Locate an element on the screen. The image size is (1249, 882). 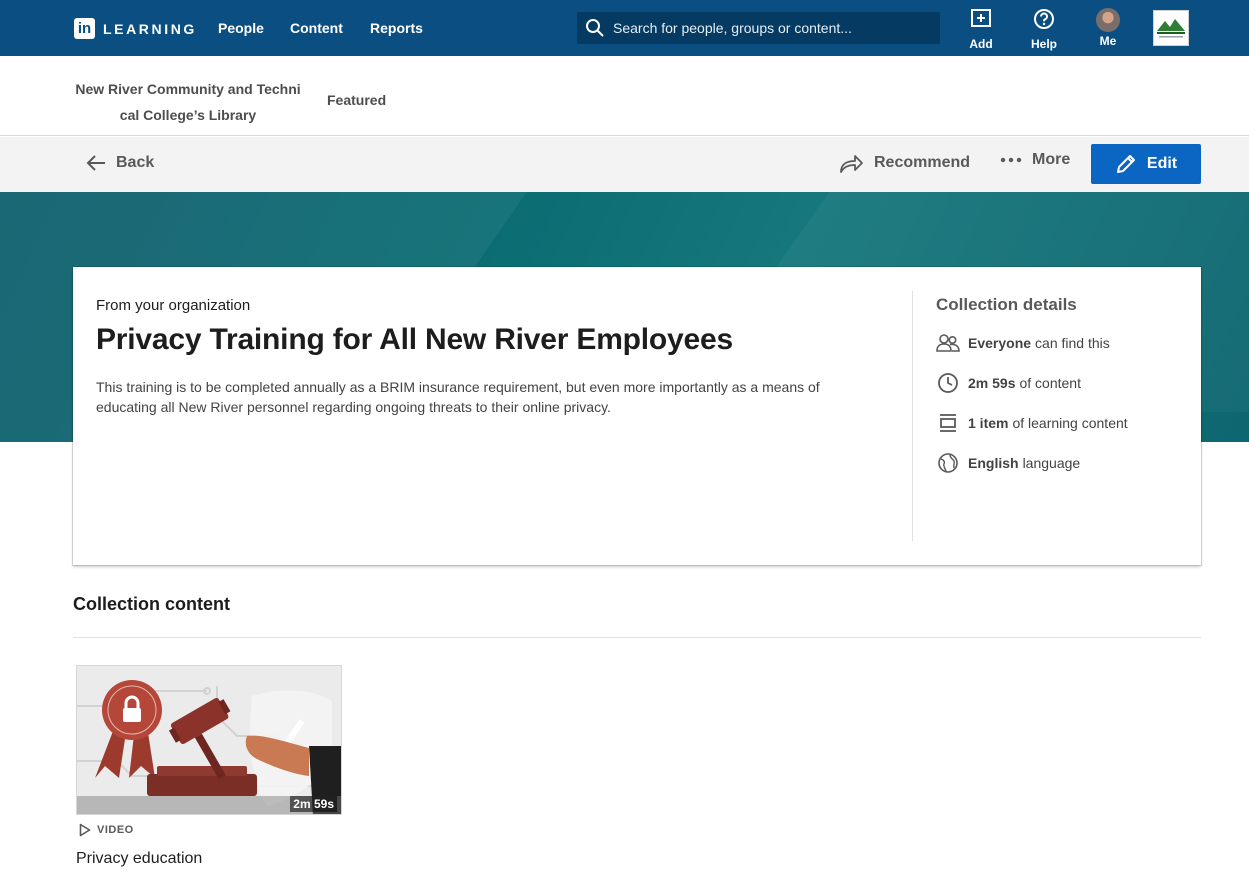
mountain-logo-icon is located at coordinates (1171, 28).